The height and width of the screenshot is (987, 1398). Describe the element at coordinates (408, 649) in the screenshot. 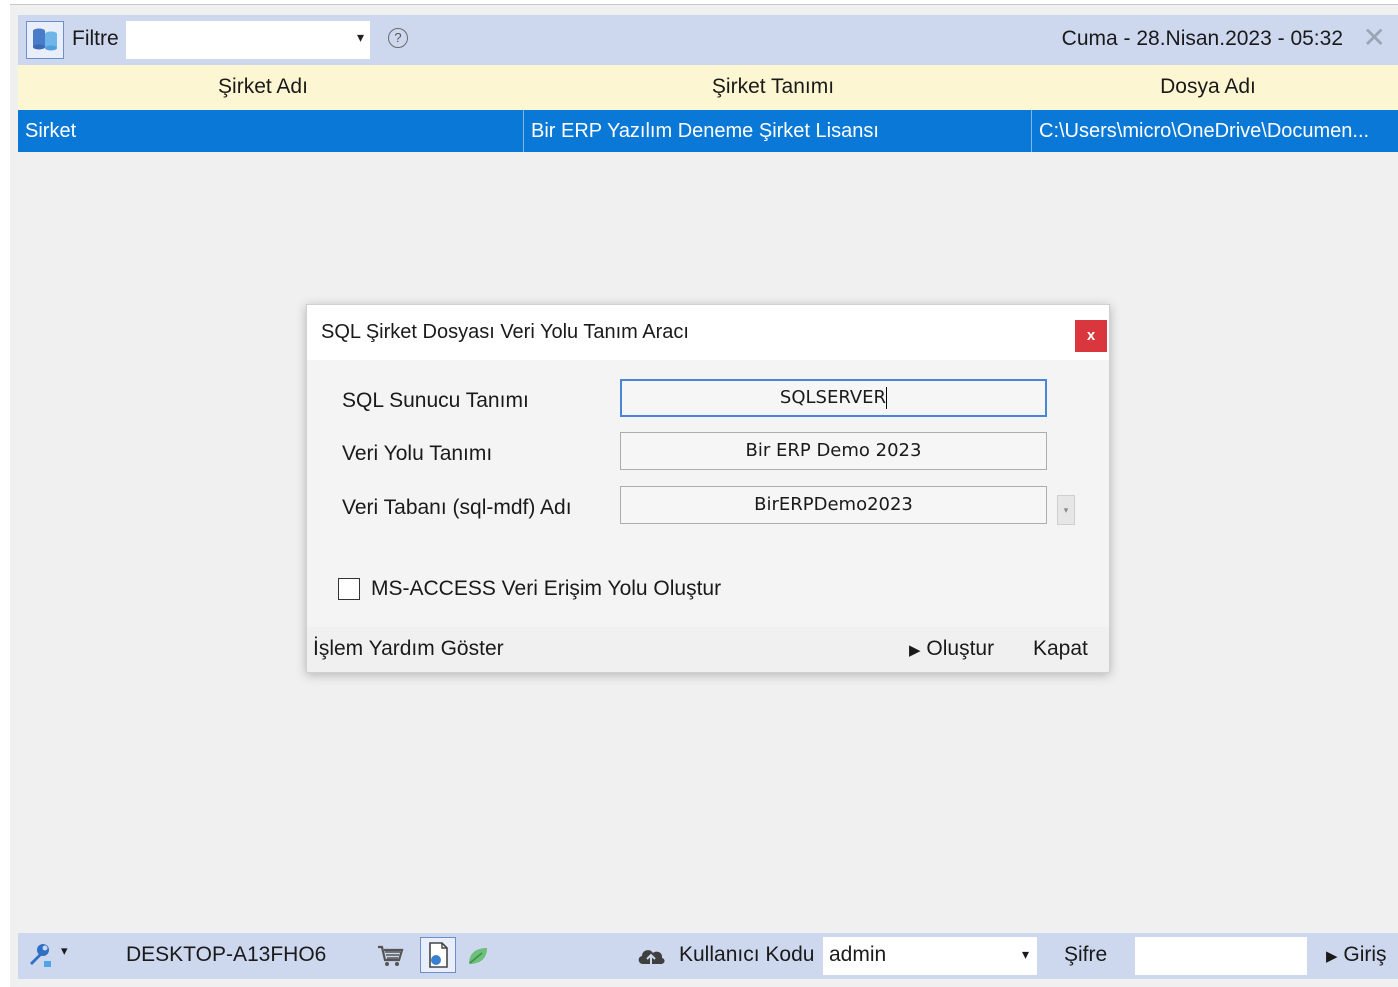

I see `help-link: İşlem Yardım Göster` at that location.